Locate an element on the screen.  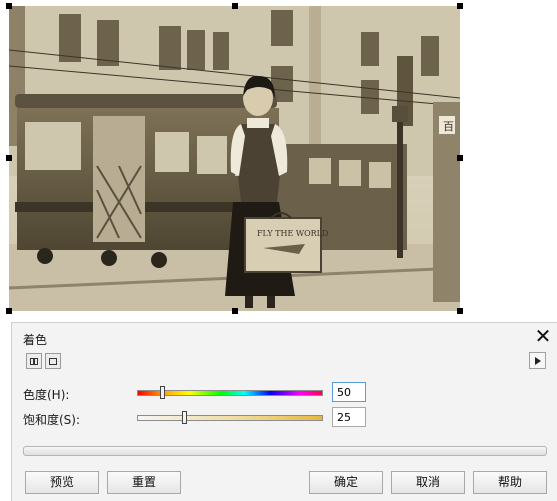
selection-handle-bottom-center is located at coordinates (235, 311).